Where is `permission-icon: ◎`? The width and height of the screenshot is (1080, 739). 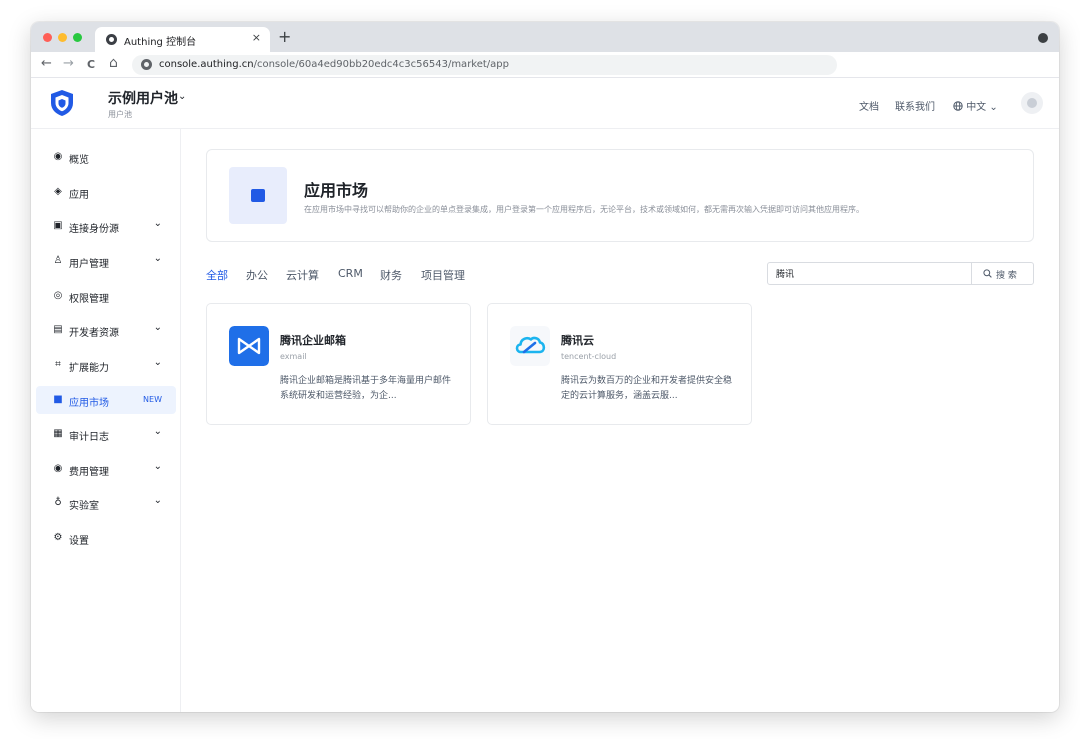 permission-icon: ◎ is located at coordinates (58, 295).